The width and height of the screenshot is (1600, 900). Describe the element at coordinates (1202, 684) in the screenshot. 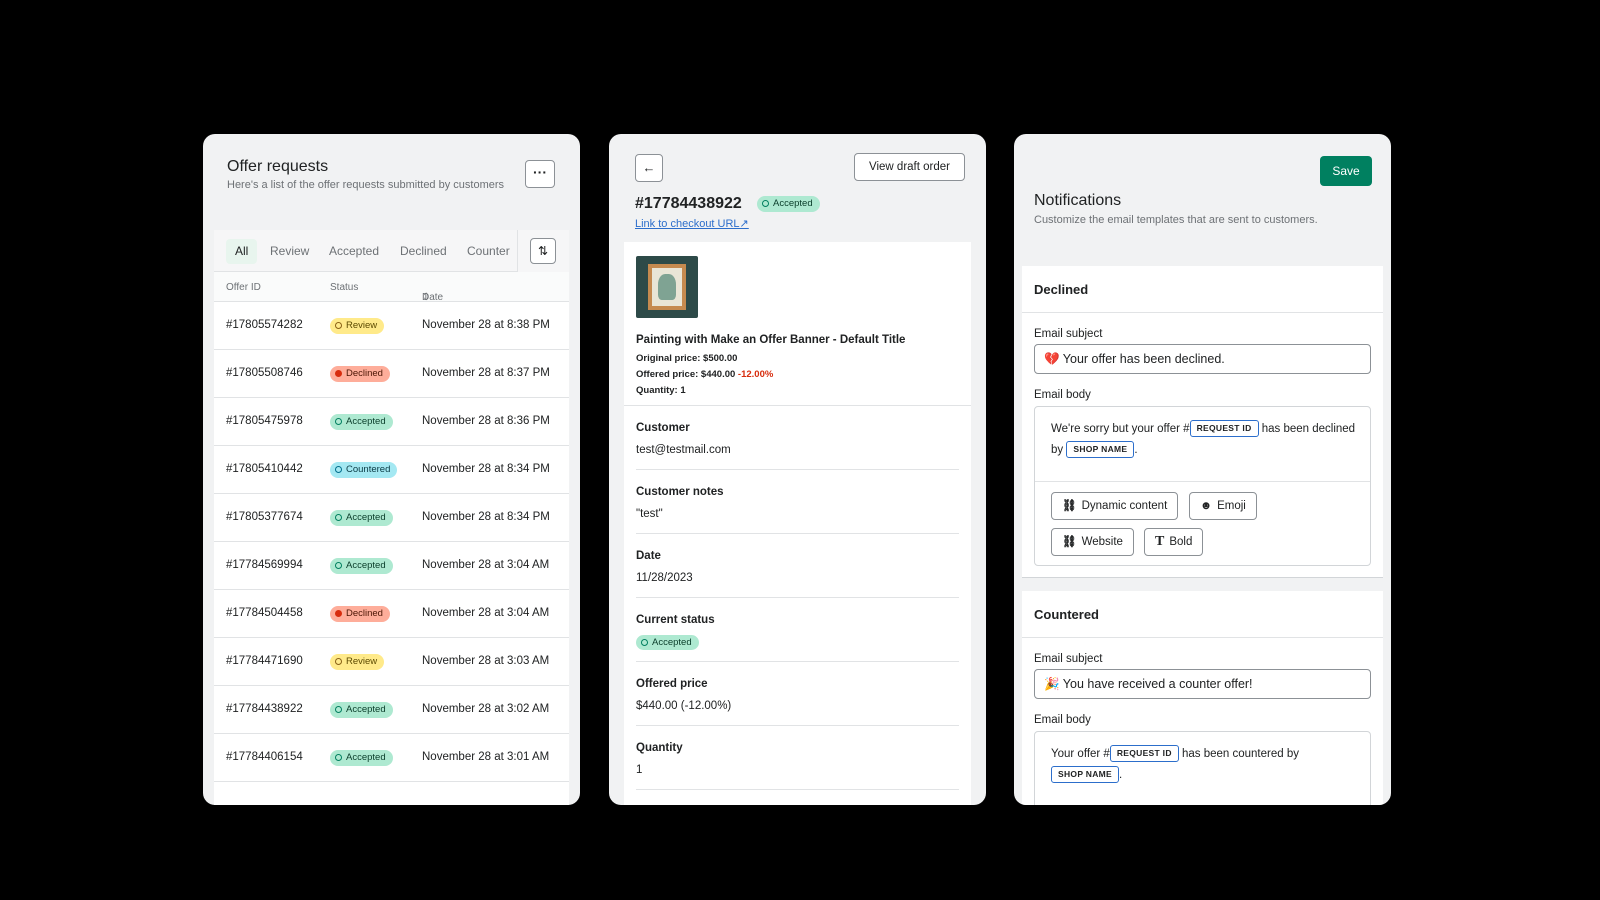

I see `email-subject-input: 🎉 You have received a counter offer!` at that location.